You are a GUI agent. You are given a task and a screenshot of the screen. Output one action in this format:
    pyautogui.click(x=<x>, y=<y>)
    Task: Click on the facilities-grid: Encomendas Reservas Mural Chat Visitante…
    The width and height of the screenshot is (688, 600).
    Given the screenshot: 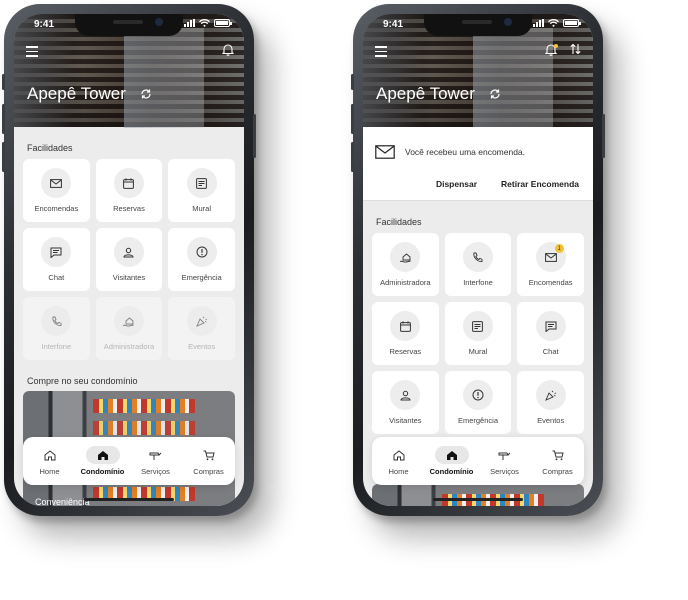 What is the action you would take?
    pyautogui.click(x=129, y=259)
    